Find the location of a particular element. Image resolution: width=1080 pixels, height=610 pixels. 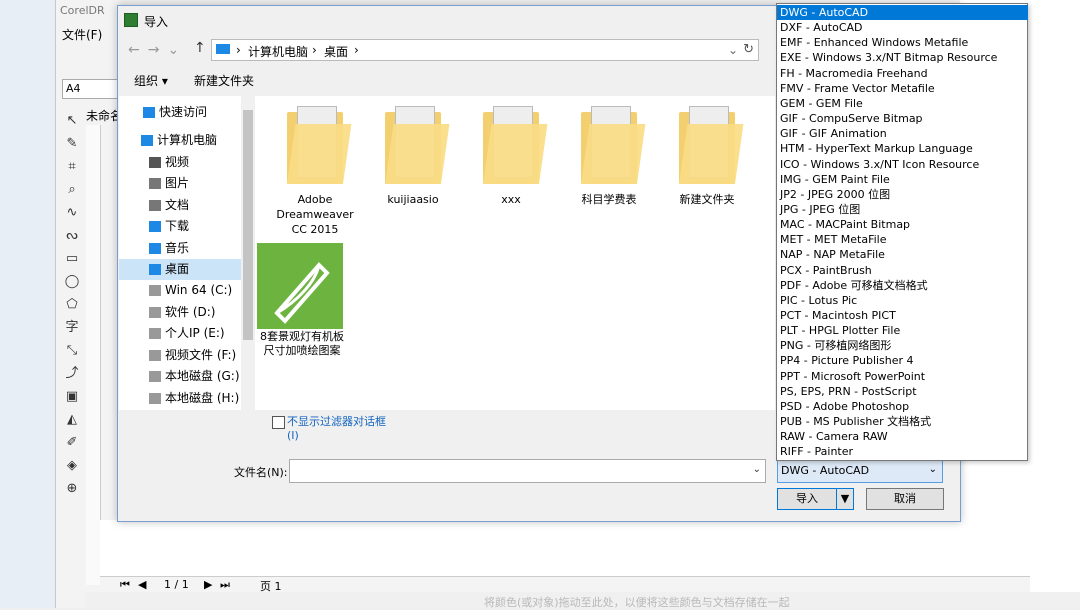

file-type-option: FH - Macromedia Freehand is located at coordinates (902, 73).